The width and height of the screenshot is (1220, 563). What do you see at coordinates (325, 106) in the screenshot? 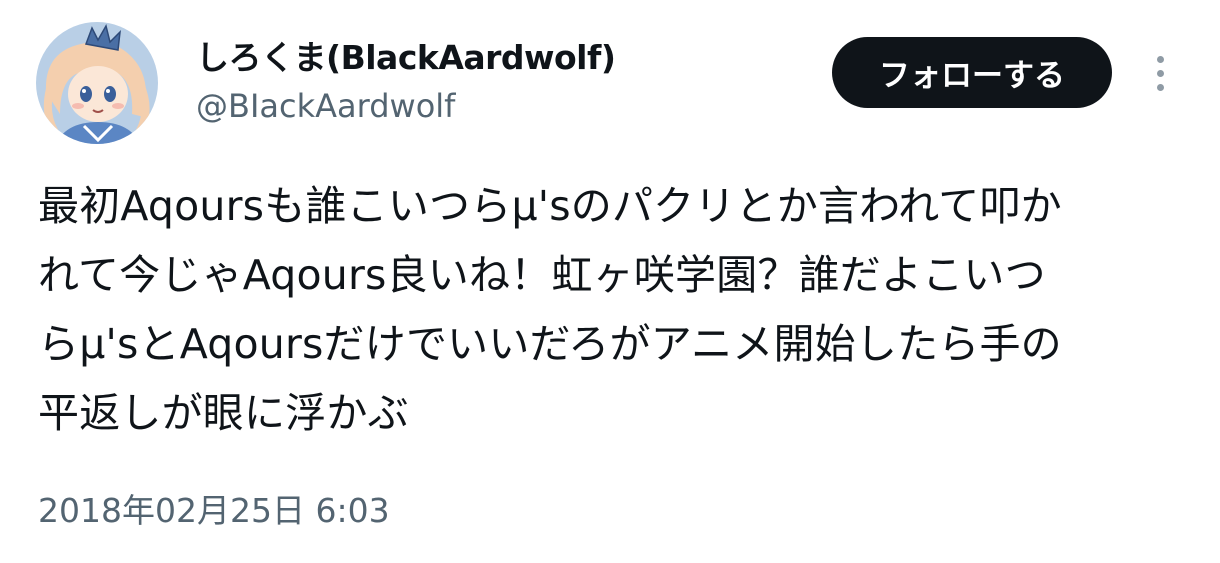
I see `user-handle: @BIackAardwolf` at bounding box center [325, 106].